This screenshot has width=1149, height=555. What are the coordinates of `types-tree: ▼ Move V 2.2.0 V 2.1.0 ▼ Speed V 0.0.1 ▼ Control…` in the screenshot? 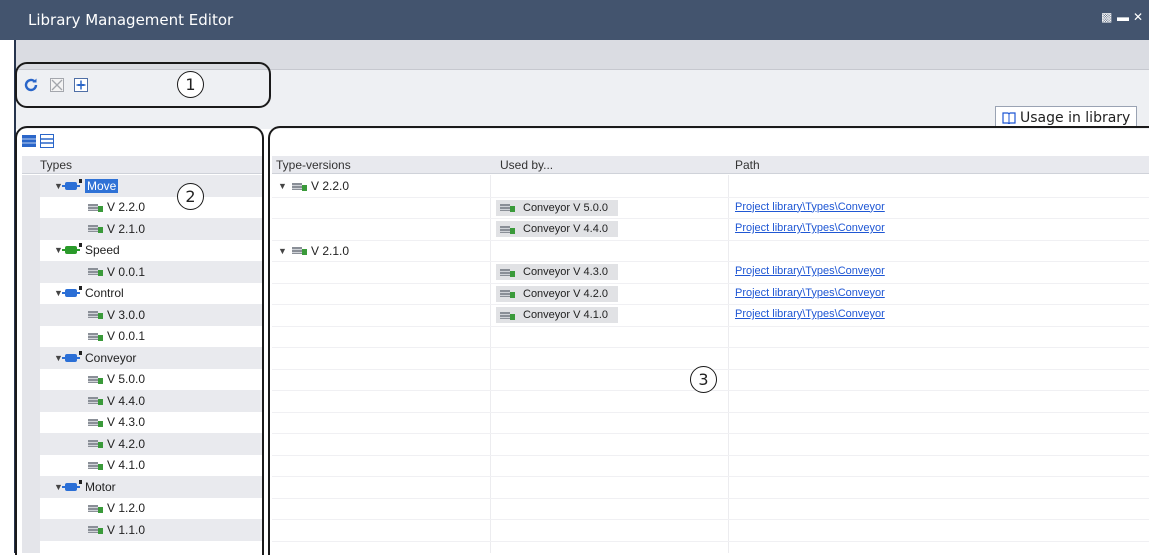 It's located at (151, 358).